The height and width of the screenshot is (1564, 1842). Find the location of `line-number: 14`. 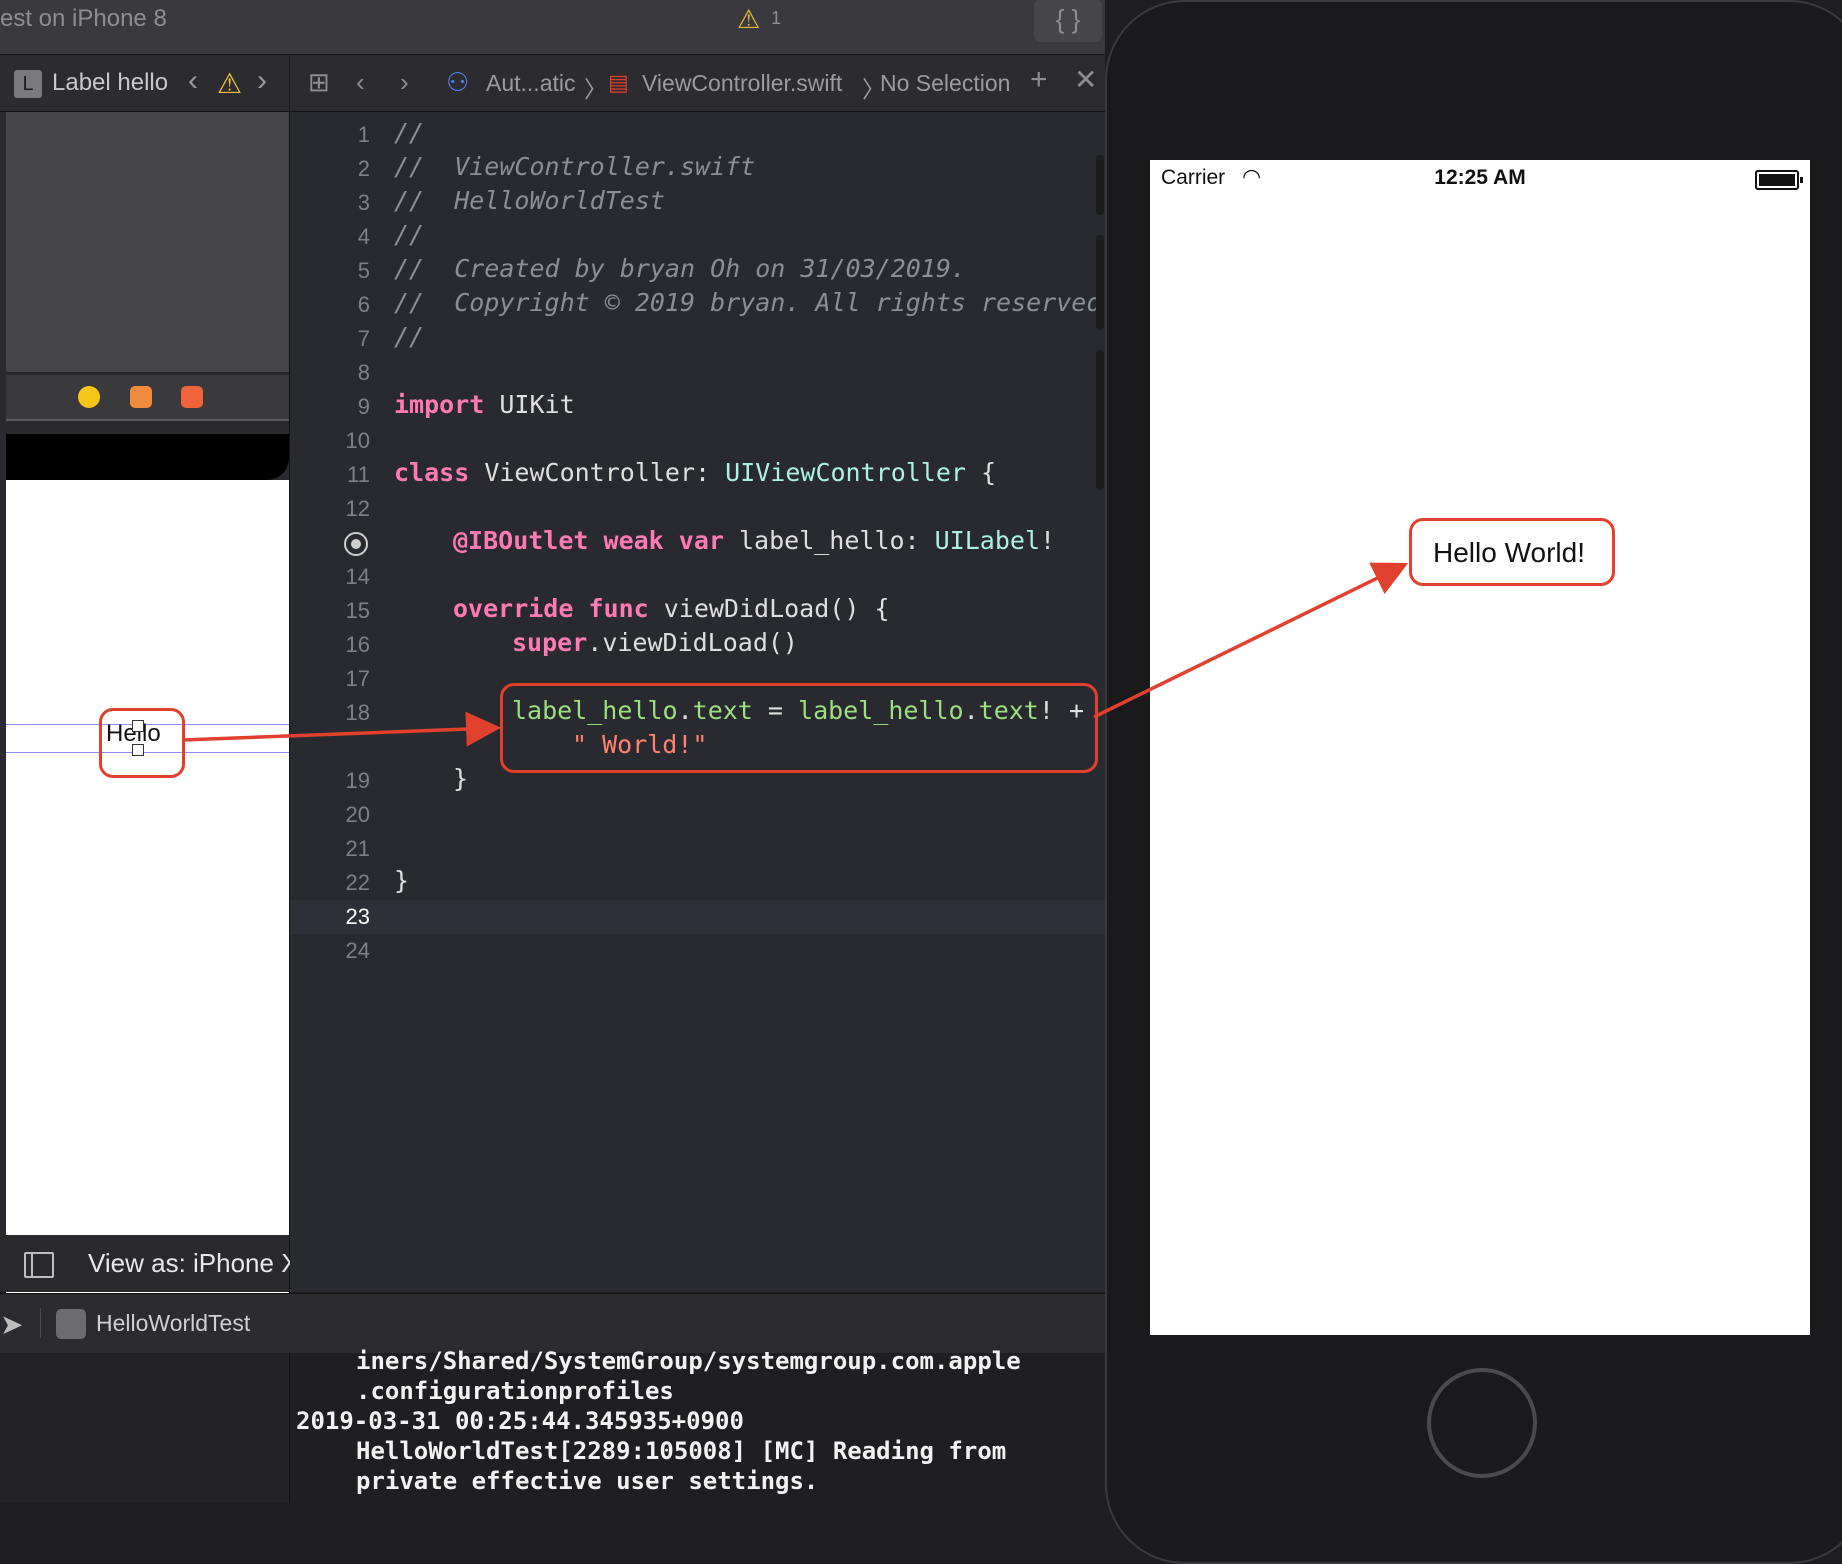

line-number: 14 is located at coordinates (357, 576).